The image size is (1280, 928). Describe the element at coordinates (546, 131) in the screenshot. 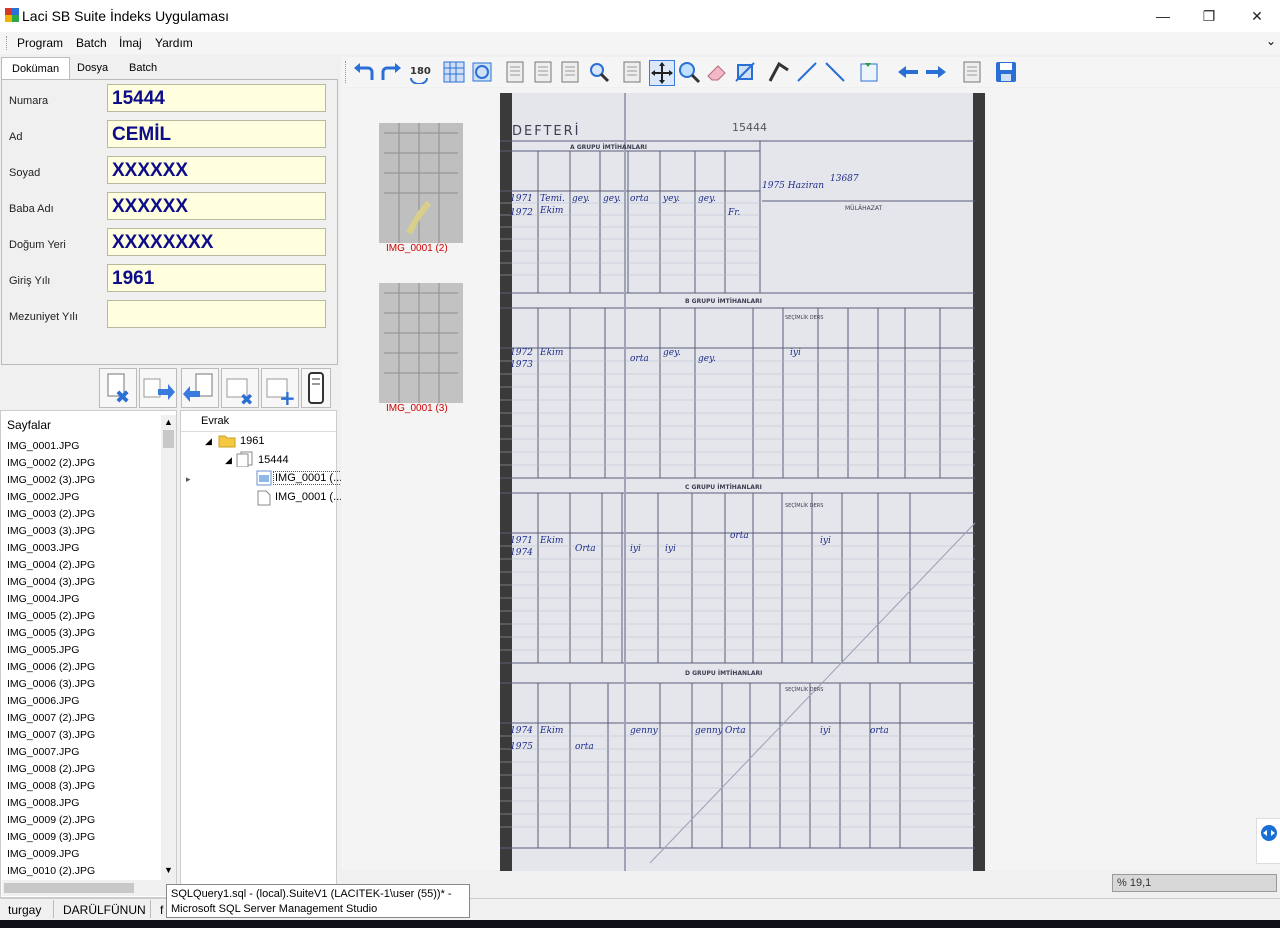

I see `doc-header-text: DEFTERİ` at that location.